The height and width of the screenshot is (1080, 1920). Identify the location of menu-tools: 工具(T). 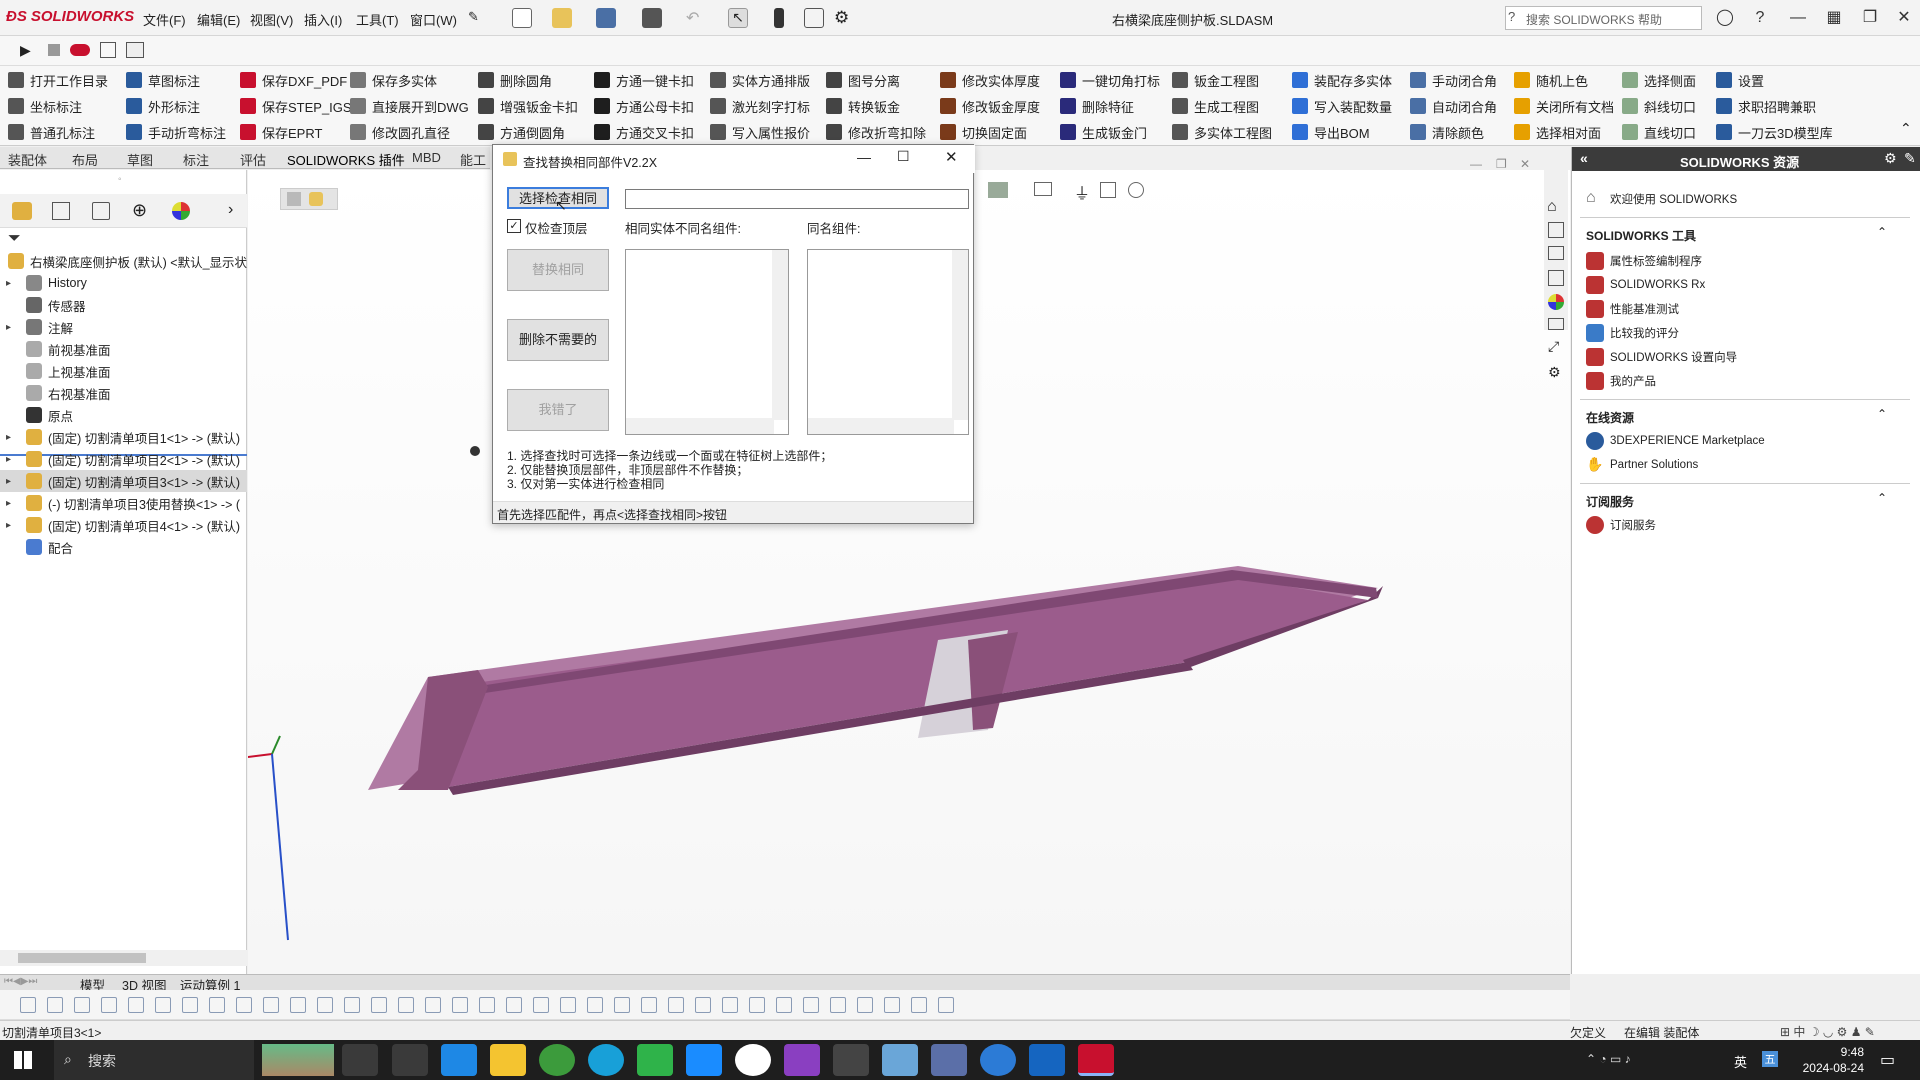
(377, 19).